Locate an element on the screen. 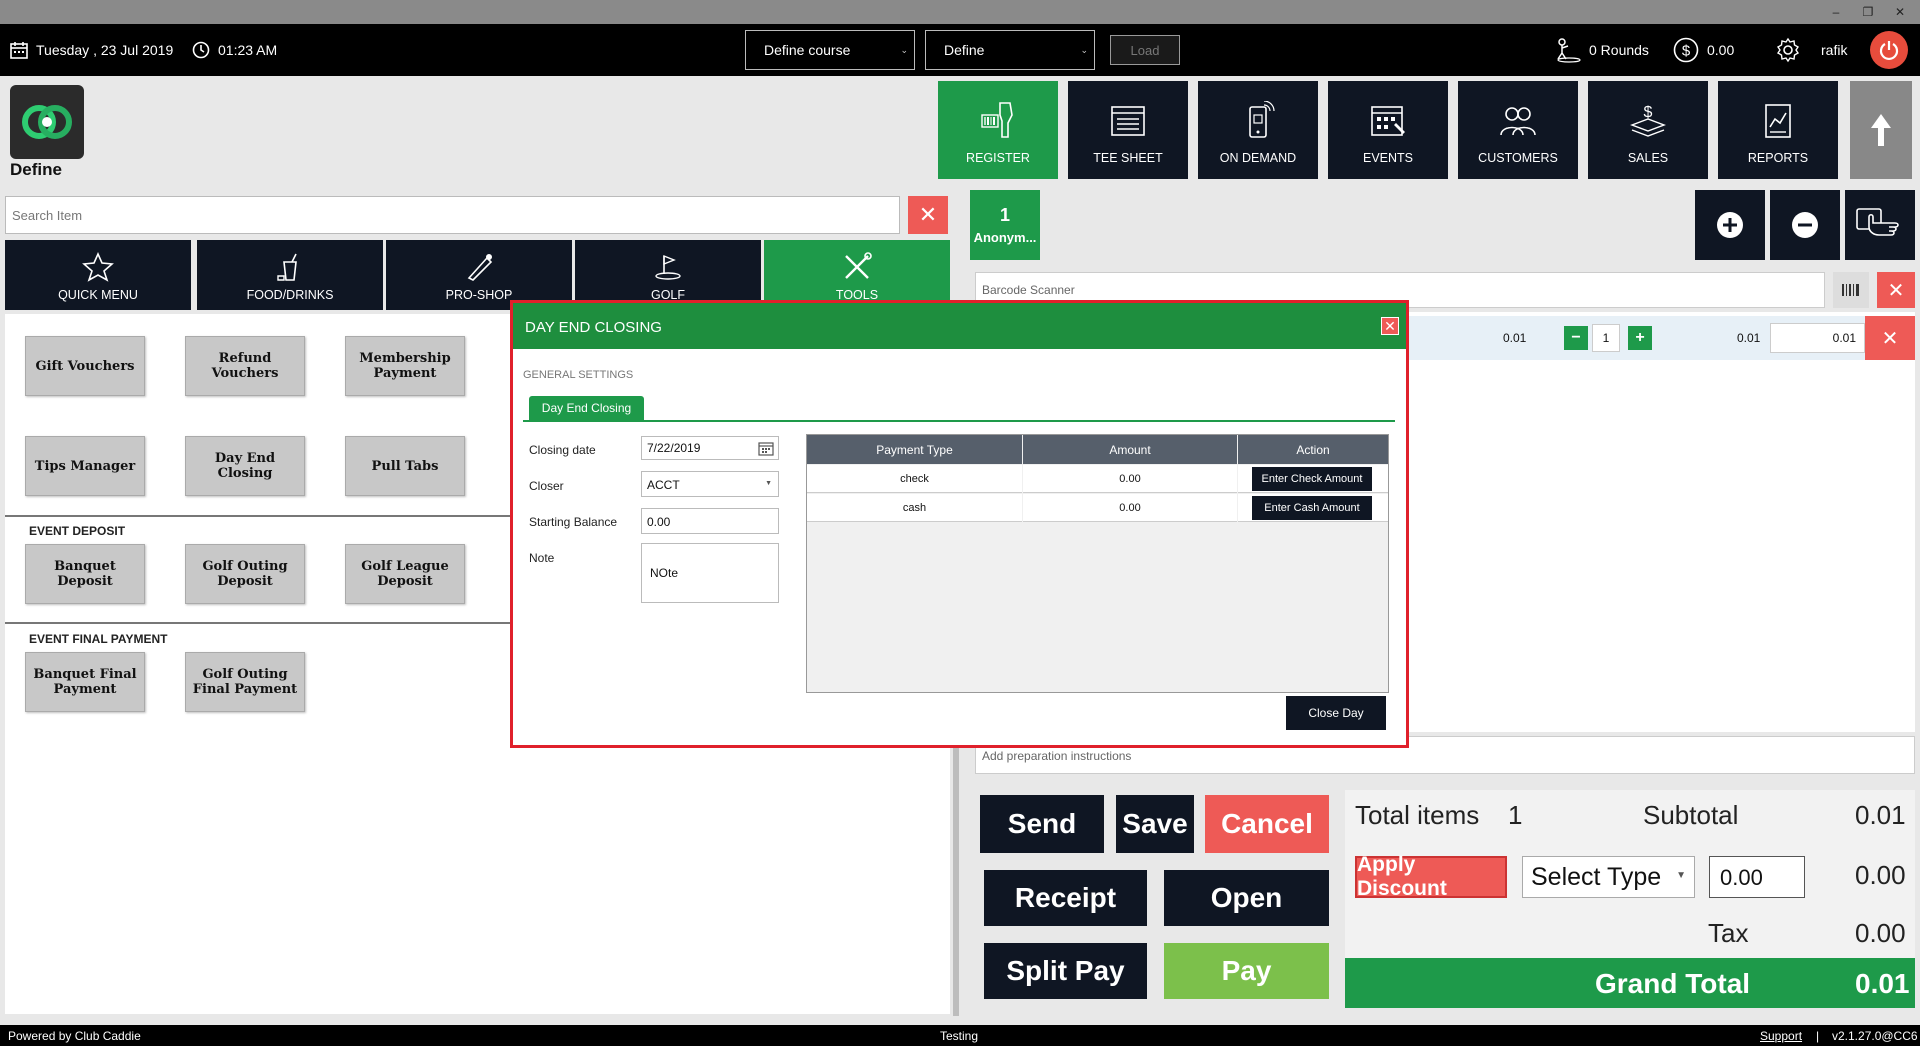 This screenshot has width=1920, height=1046. qty-field: 1 is located at coordinates (1606, 338).